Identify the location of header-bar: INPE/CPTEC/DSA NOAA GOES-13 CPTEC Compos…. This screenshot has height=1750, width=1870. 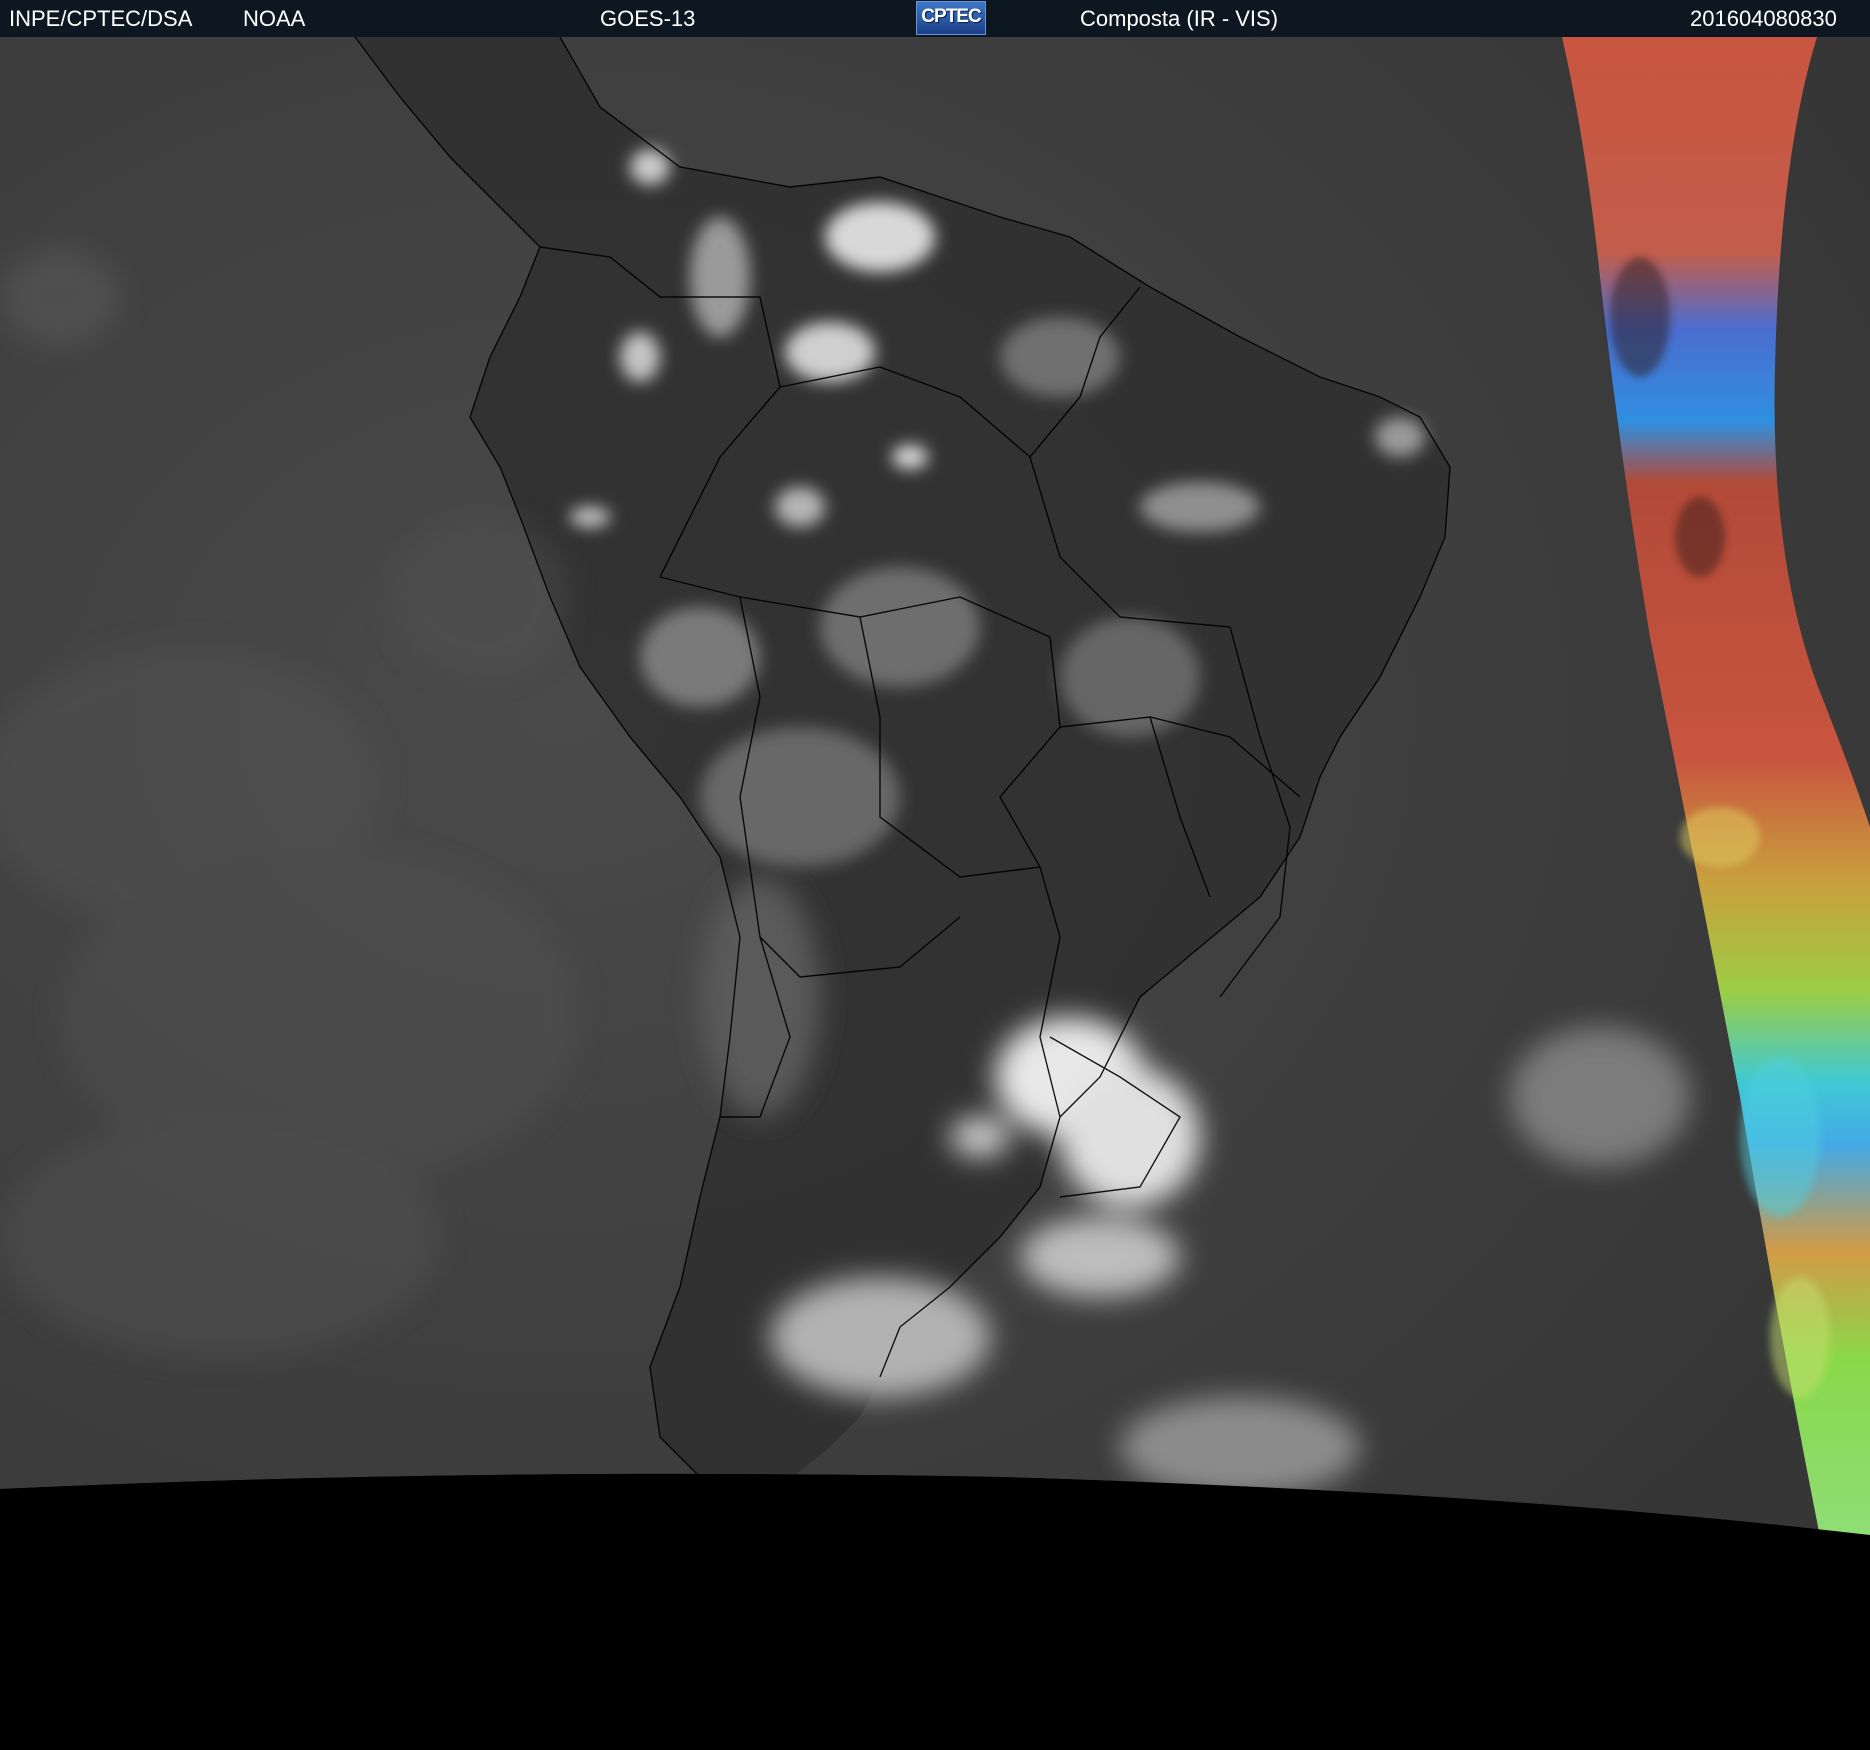
(935, 19).